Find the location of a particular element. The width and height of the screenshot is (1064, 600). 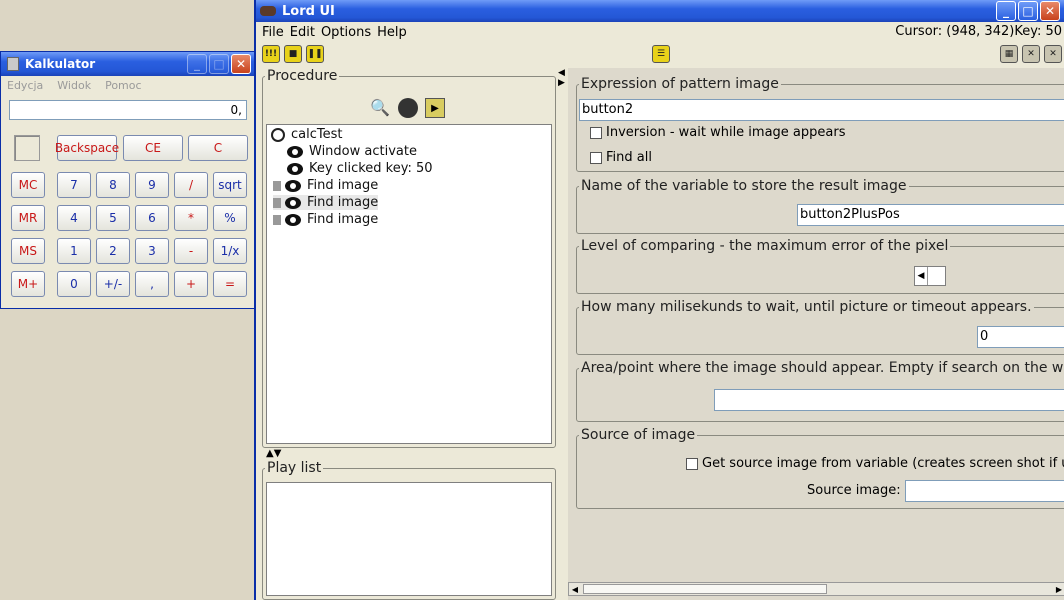

digit-9-button: 9 is located at coordinates (152, 185).